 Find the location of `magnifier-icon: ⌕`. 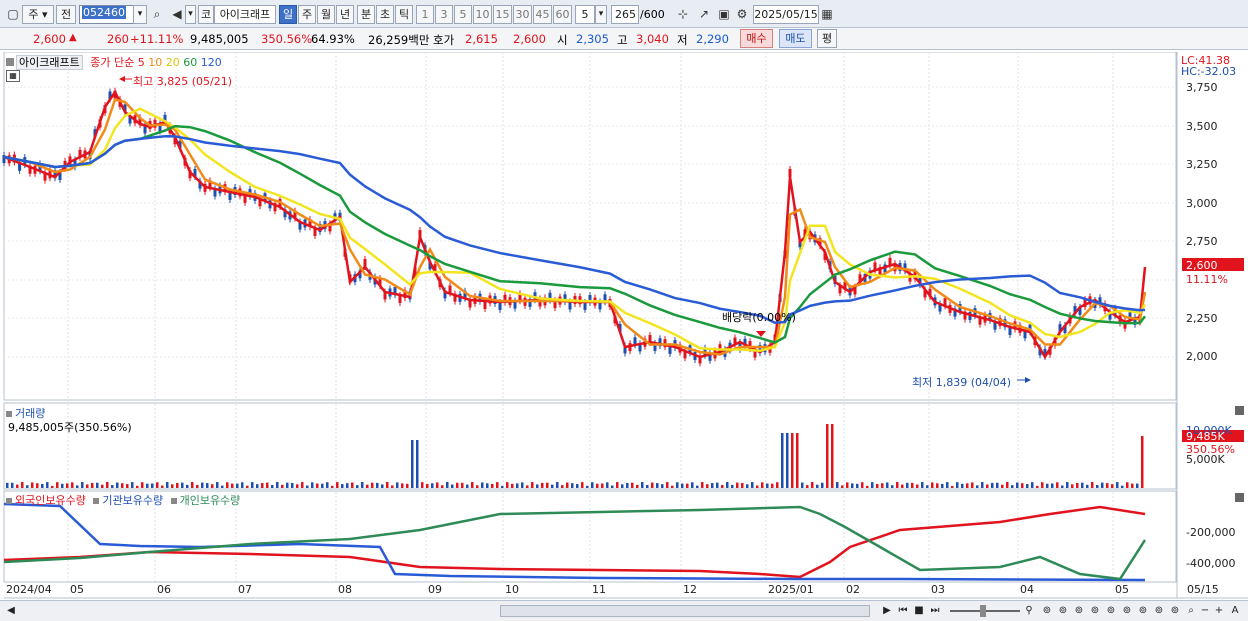

magnifier-icon: ⌕ is located at coordinates (1191, 611).